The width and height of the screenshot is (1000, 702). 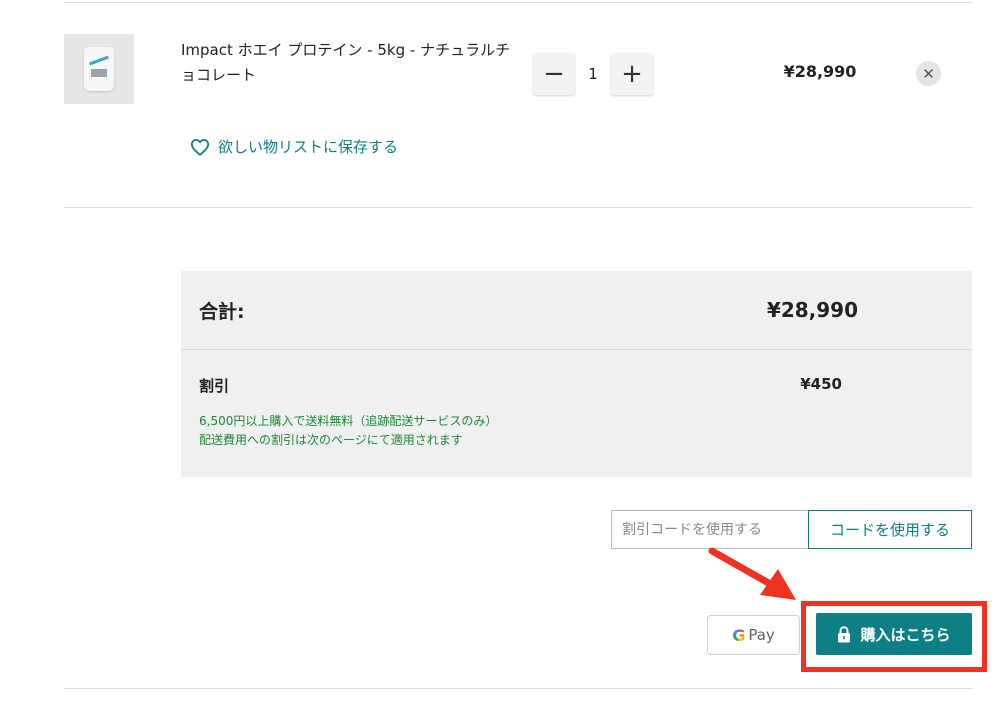 What do you see at coordinates (308, 147) in the screenshot?
I see `wishlist-label: 欲しい物リストに保存する` at bounding box center [308, 147].